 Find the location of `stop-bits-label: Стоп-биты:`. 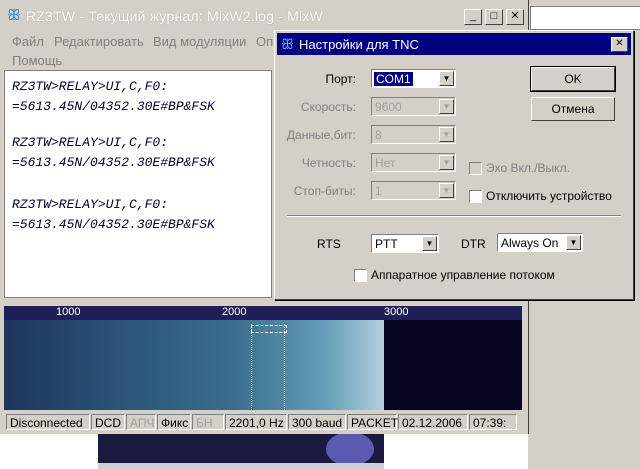

stop-bits-label: Стоп-биты: is located at coordinates (324, 191).